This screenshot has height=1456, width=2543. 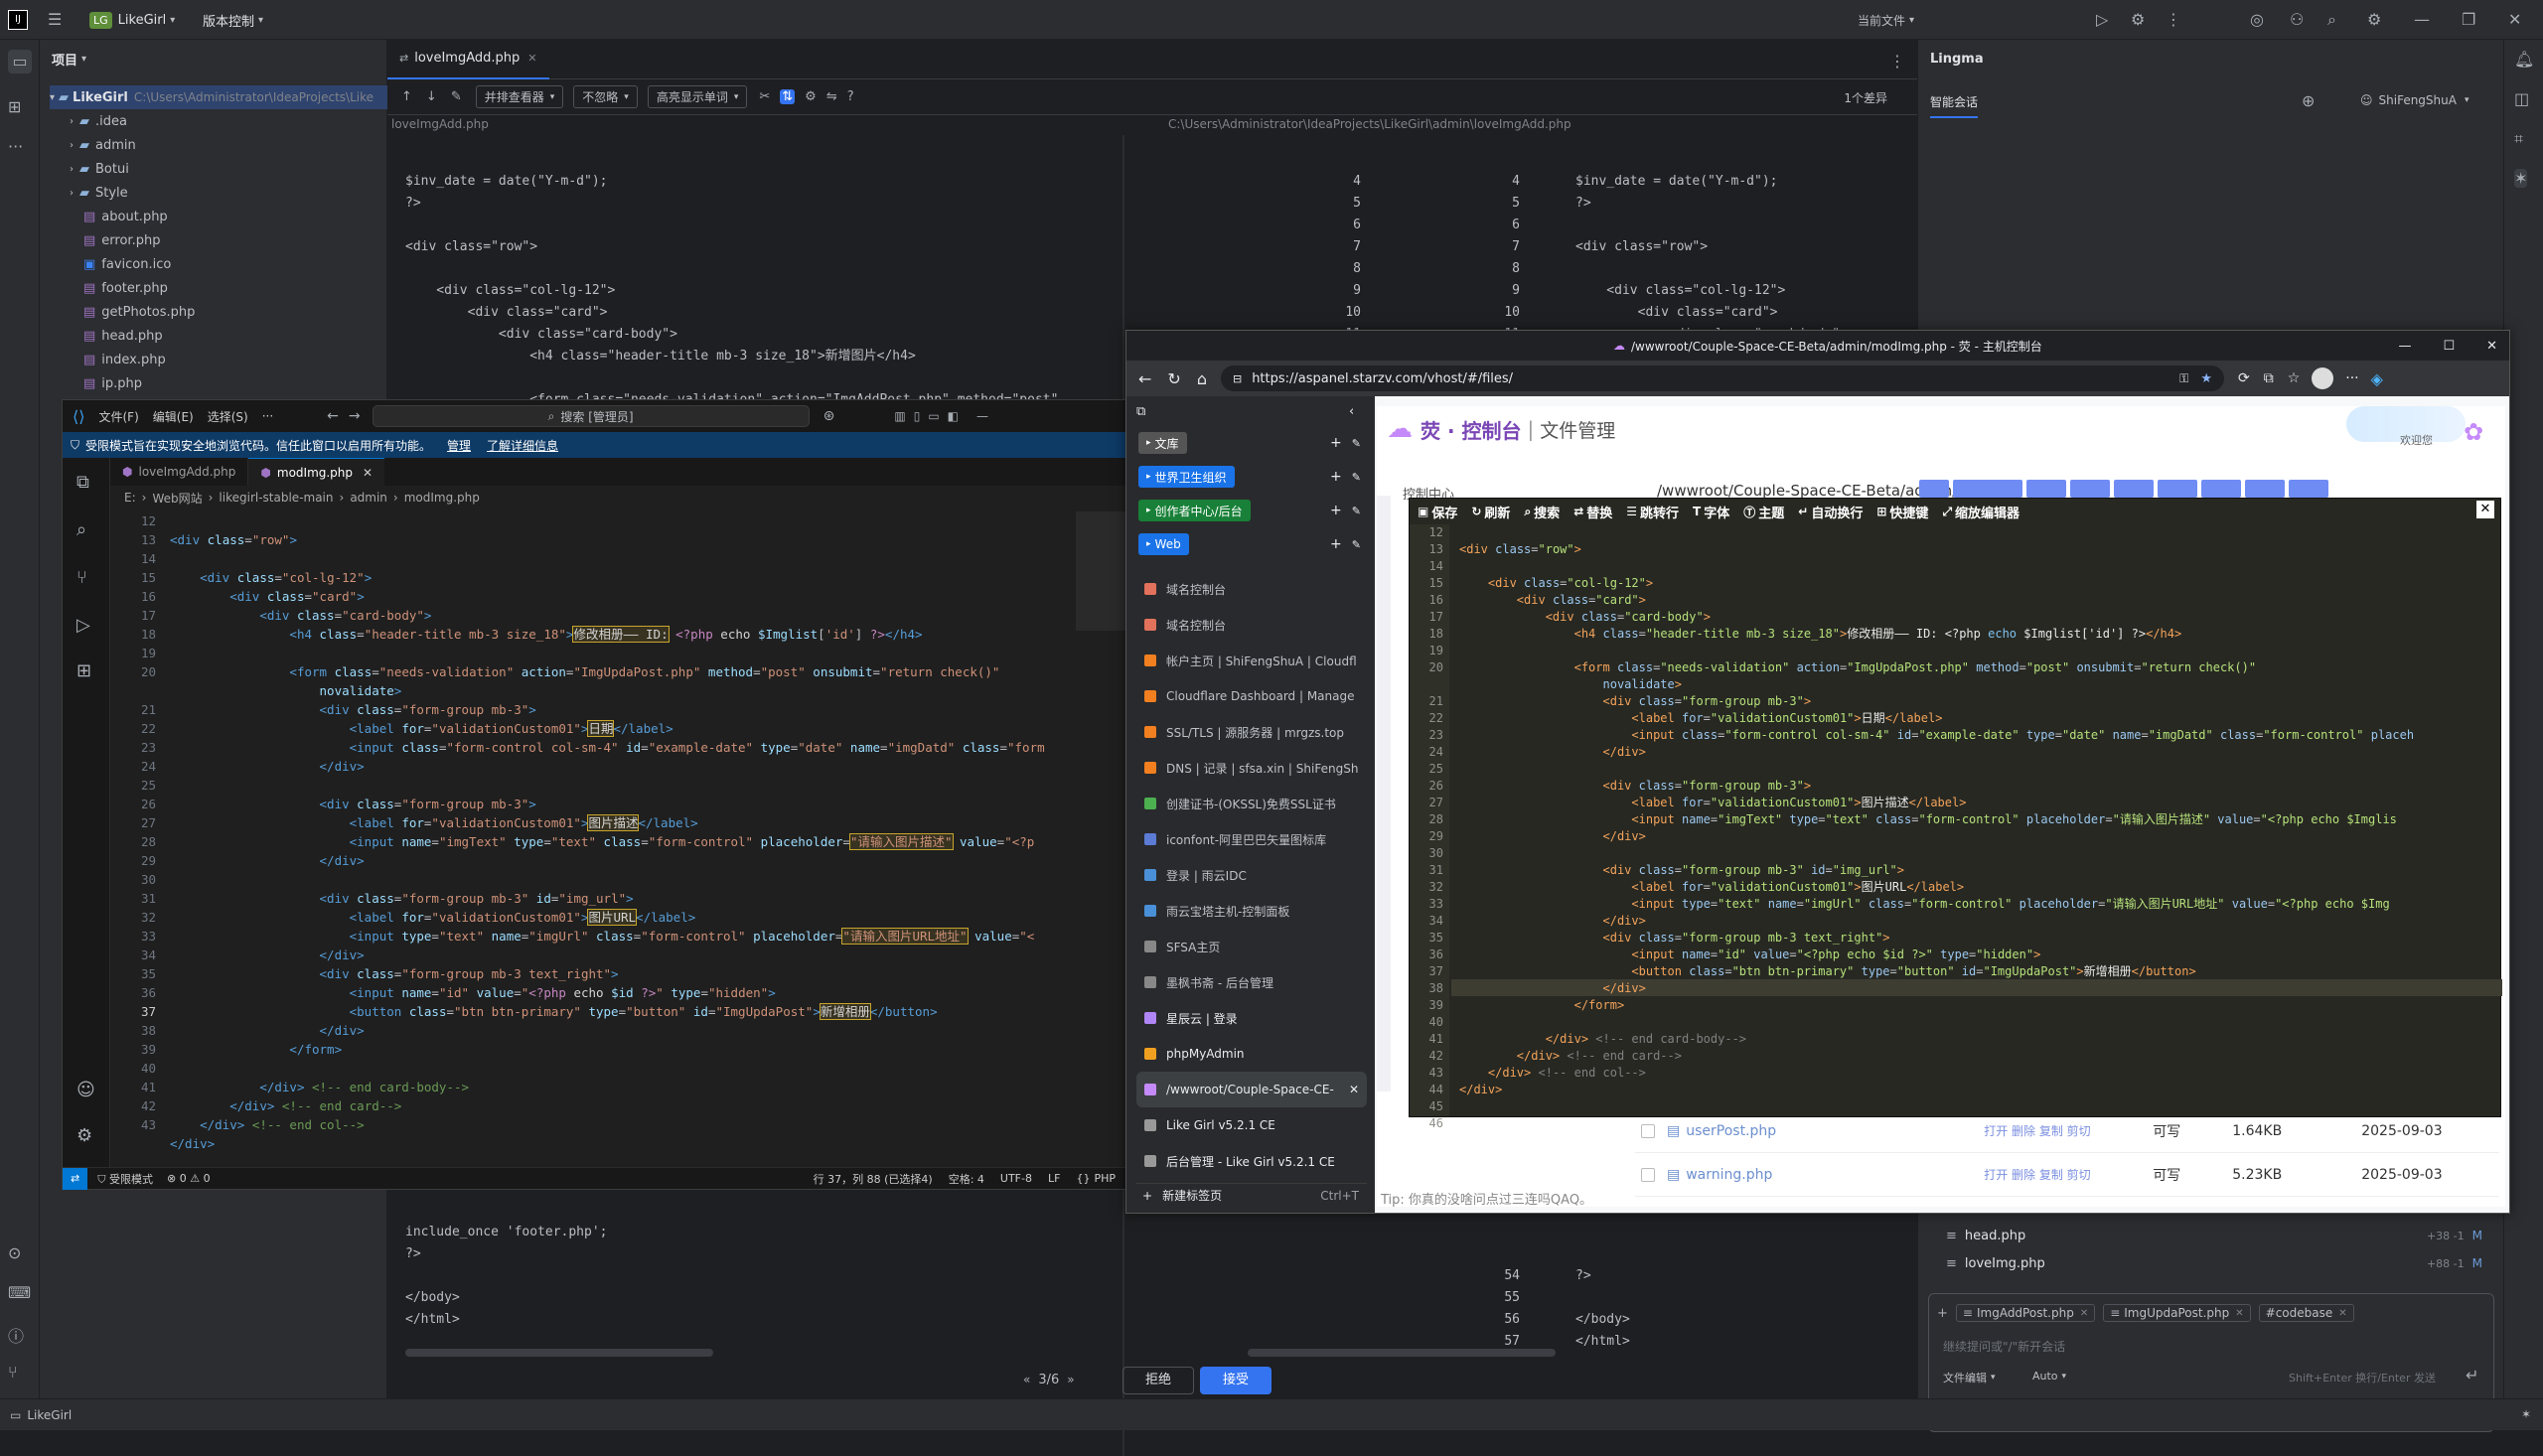 I want to click on tab-group: ▸ 文库 + ✎, so click(x=1252, y=443).